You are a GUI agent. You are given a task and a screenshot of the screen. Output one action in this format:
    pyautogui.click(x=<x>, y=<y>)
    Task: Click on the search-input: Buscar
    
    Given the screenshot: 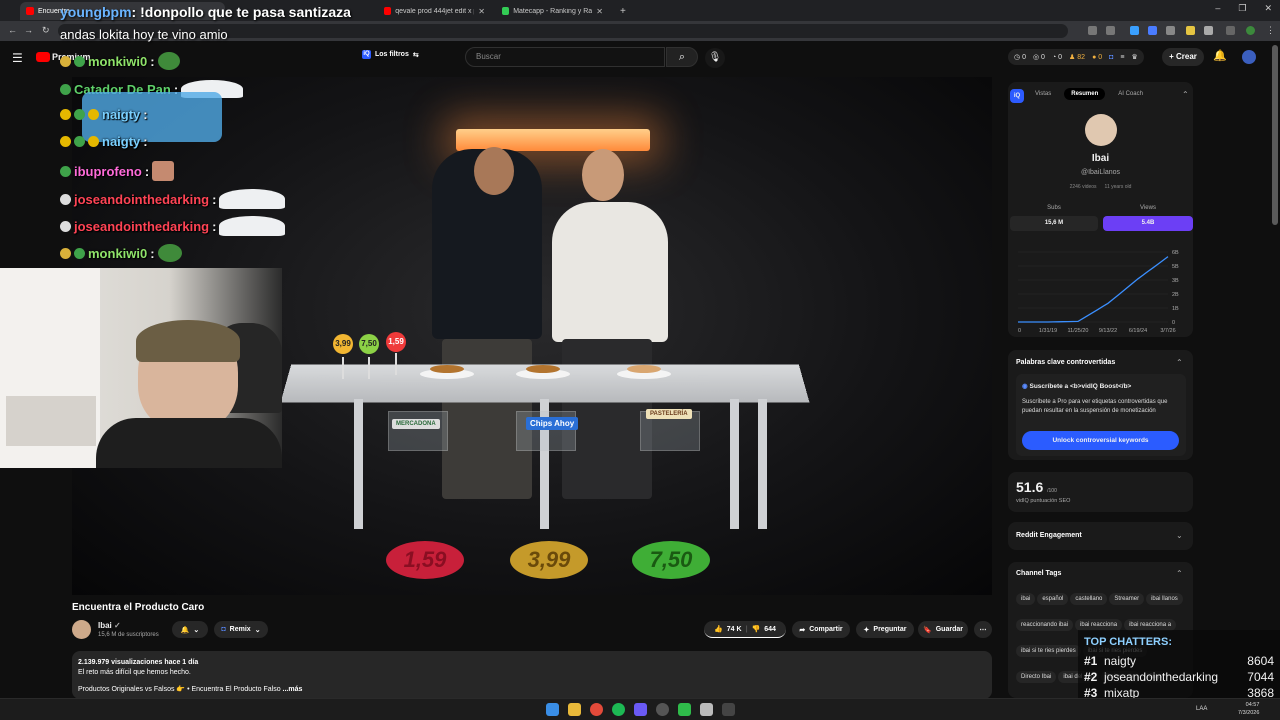 What is the action you would take?
    pyautogui.click(x=565, y=57)
    